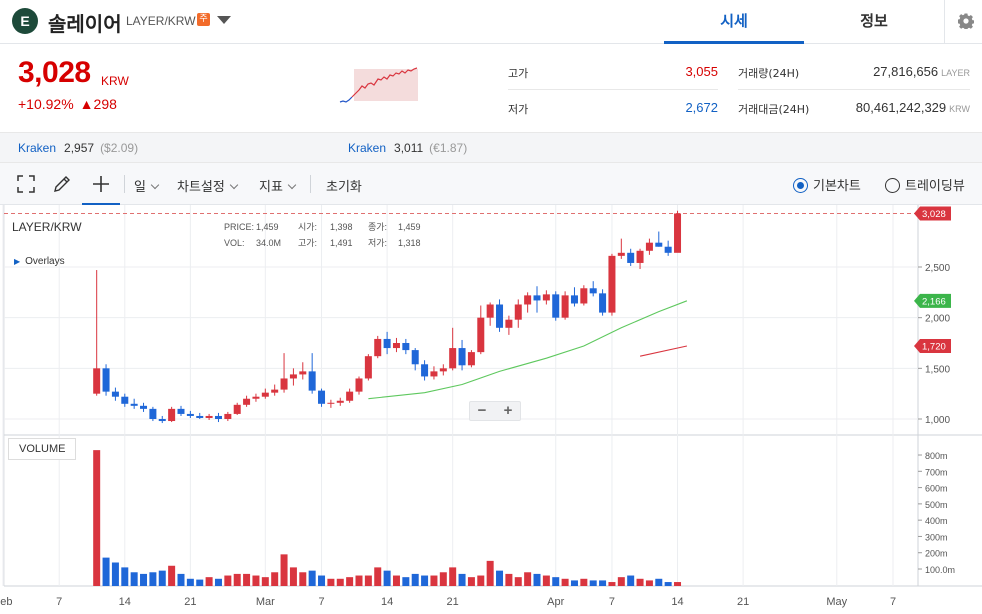 Image resolution: width=982 pixels, height=614 pixels. I want to click on crosshair-icon, so click(101, 184).